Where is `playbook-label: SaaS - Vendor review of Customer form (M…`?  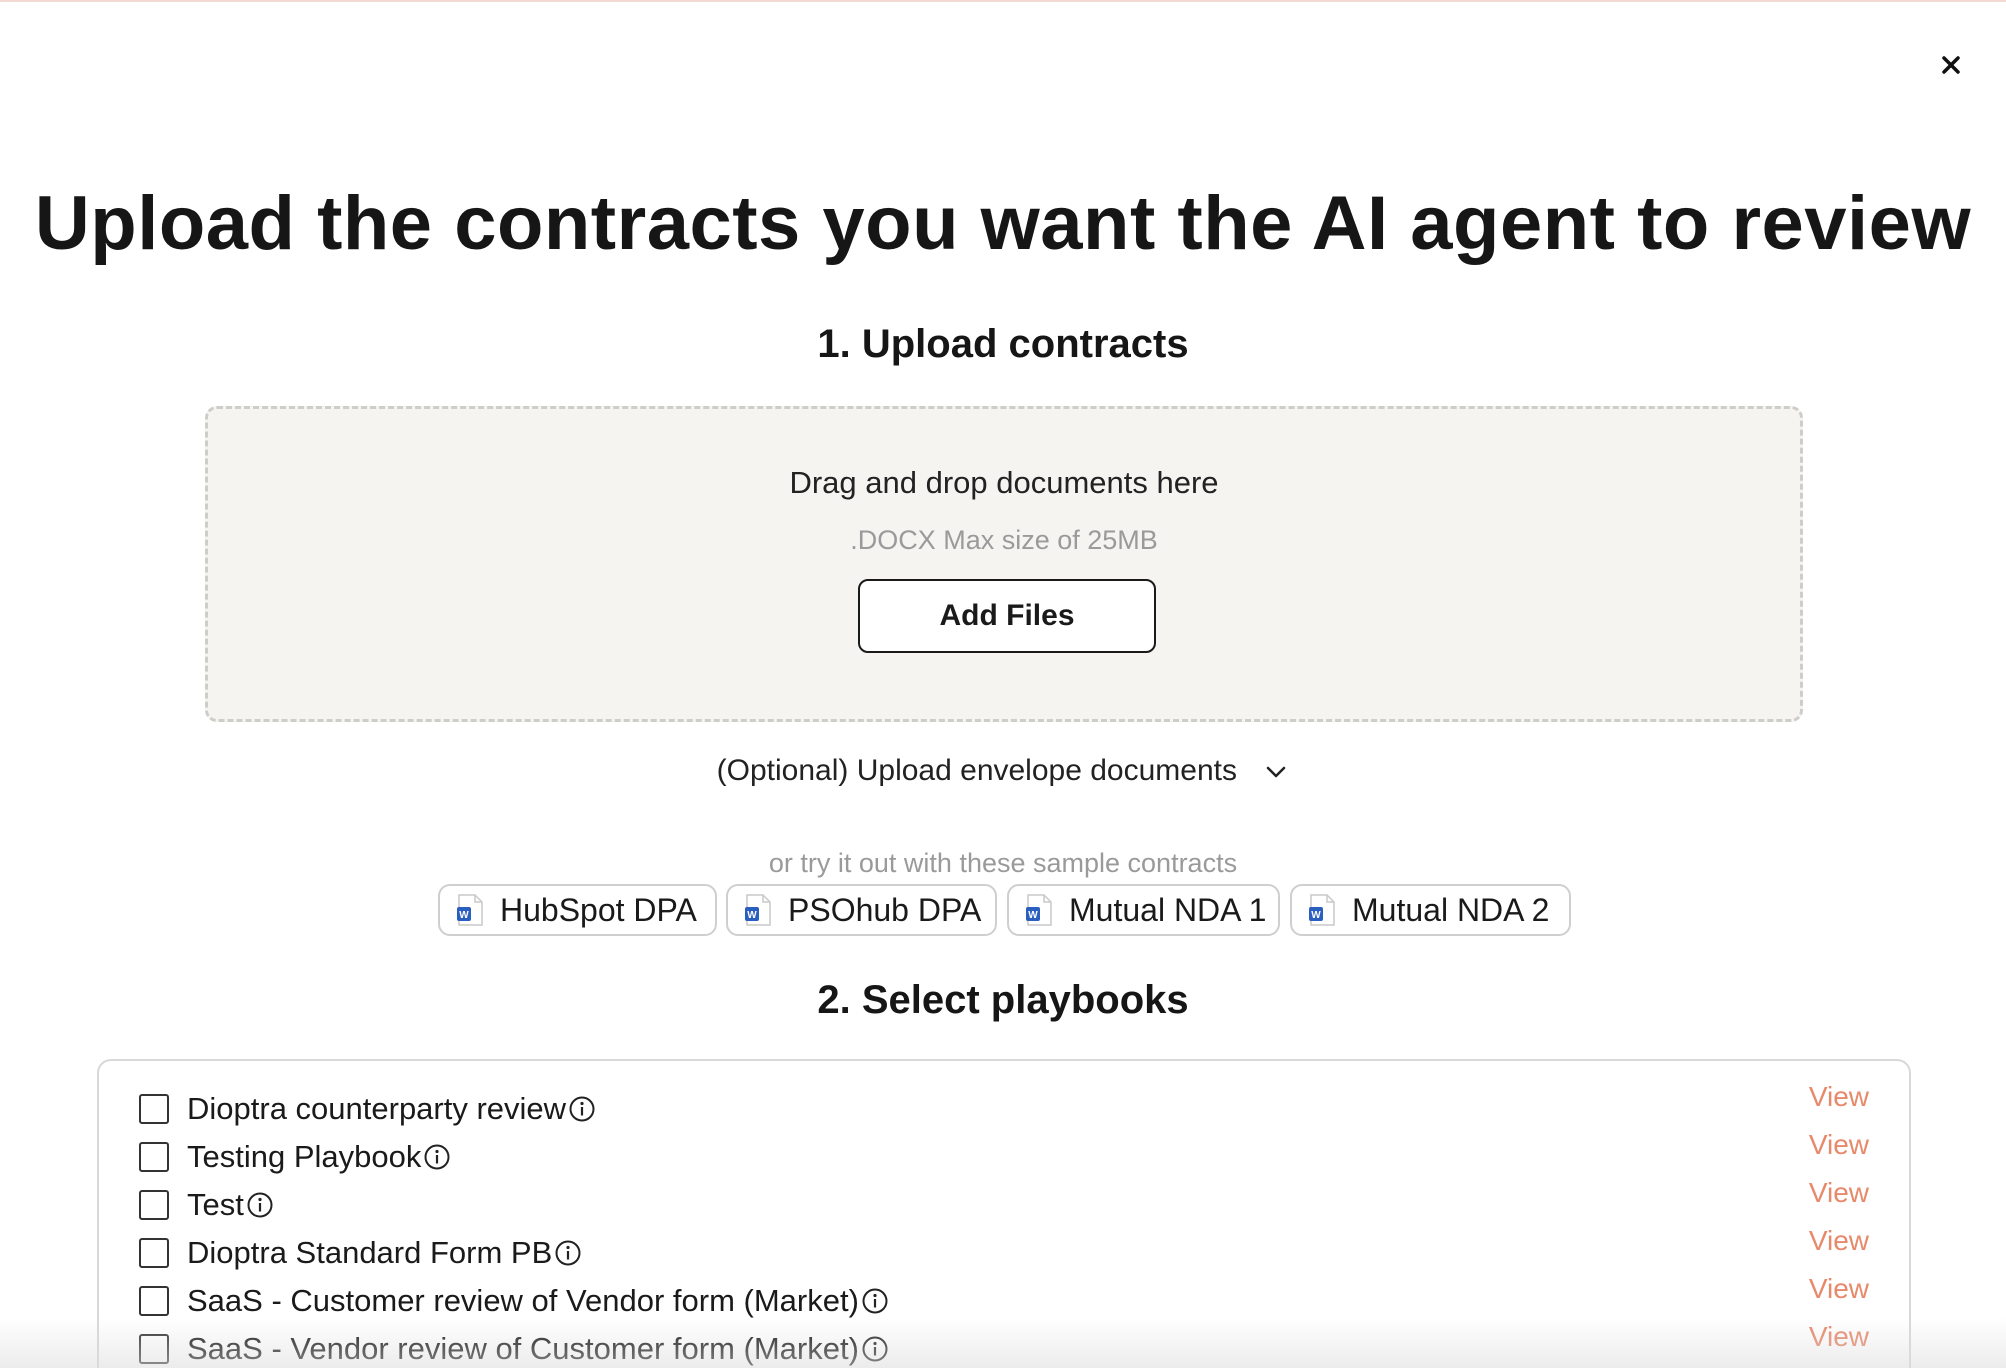
playbook-label: SaaS - Vendor review of Customer form (M… is located at coordinates (523, 1348).